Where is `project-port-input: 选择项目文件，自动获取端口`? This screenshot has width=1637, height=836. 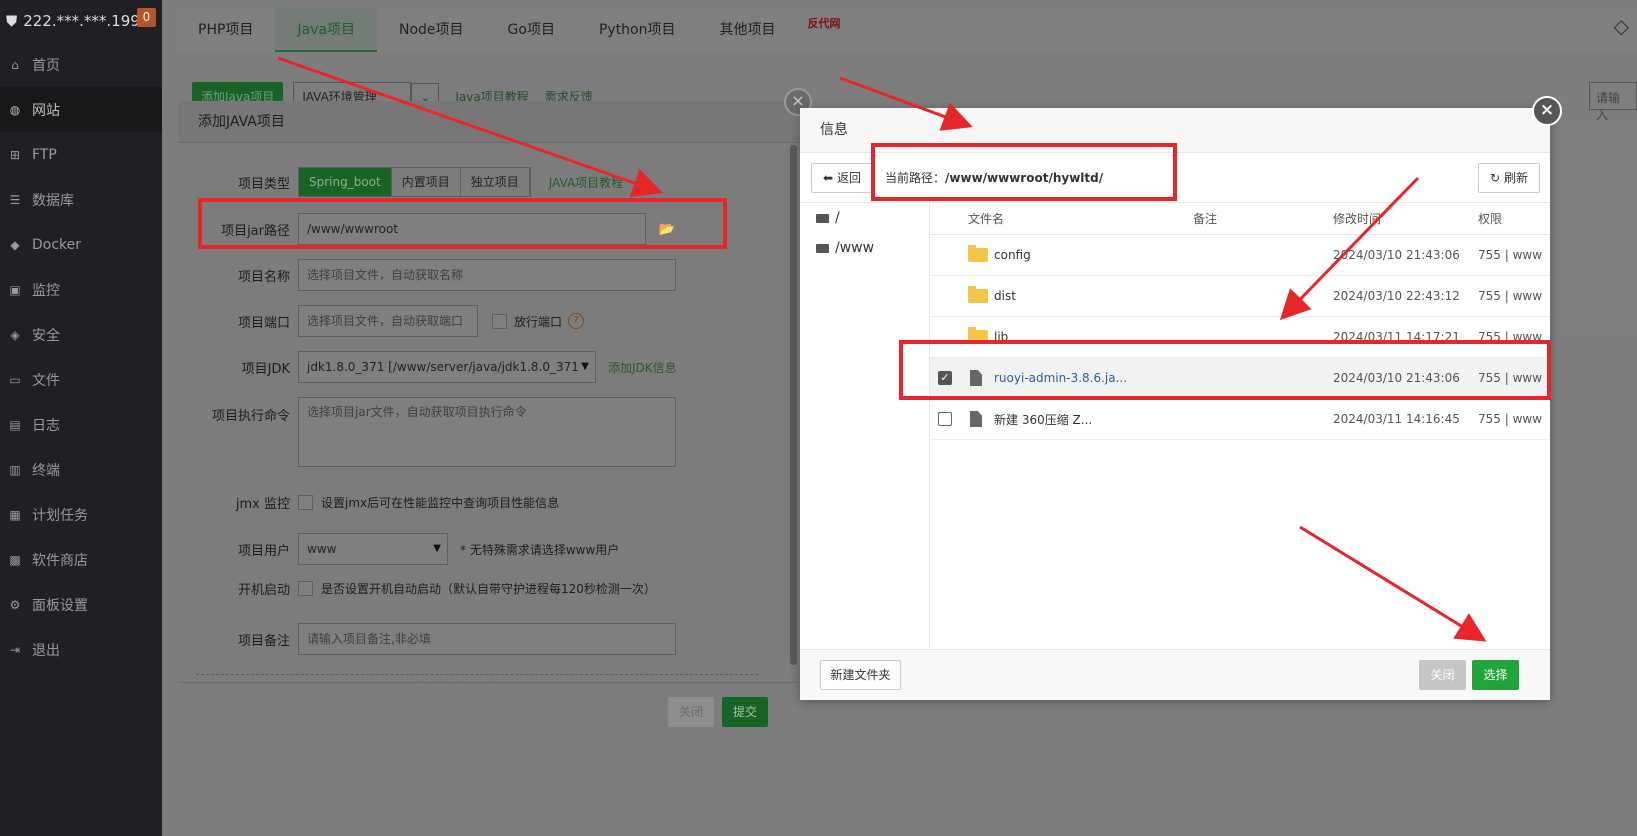 project-port-input: 选择项目文件，自动获取端口 is located at coordinates (388, 321).